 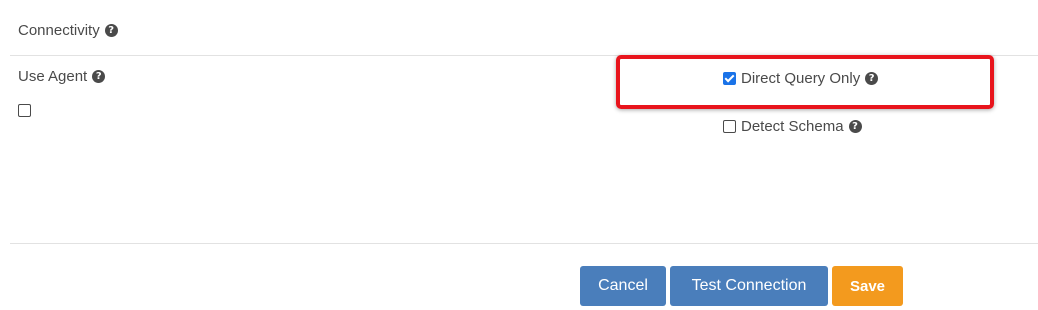 What do you see at coordinates (867, 286) in the screenshot?
I see `save-button: Save` at bounding box center [867, 286].